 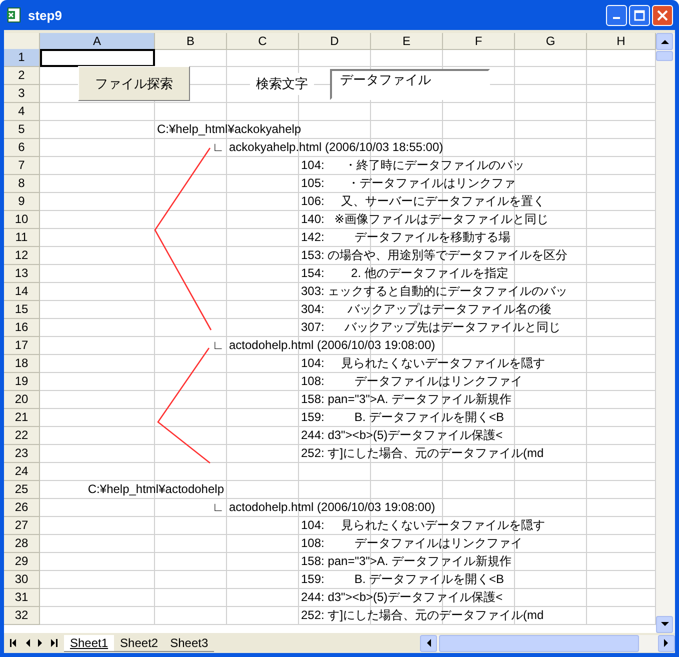 I want to click on cell-text: 142: データファイルを移動する場, so click(x=405, y=237).